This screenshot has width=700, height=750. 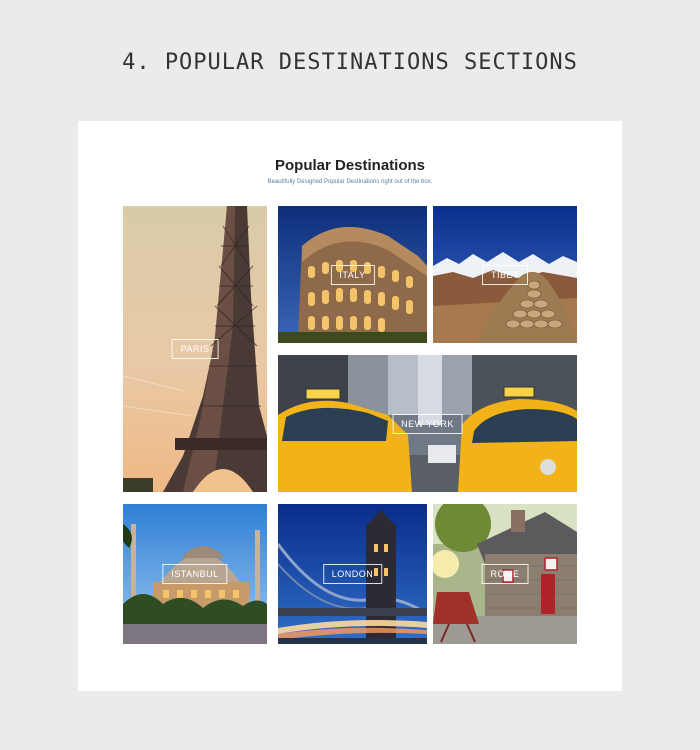 I want to click on destination-tile-rome: ROME, so click(x=505, y=574).